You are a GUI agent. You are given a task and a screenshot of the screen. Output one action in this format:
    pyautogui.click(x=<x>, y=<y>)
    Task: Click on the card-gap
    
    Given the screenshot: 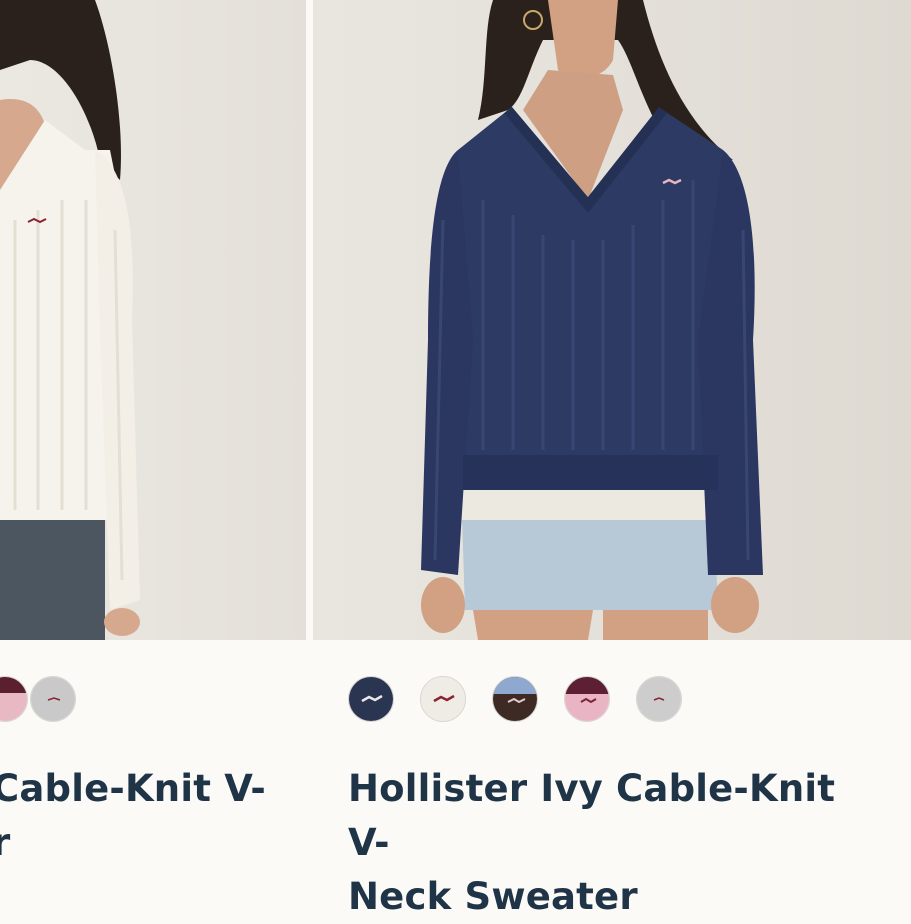 What is the action you would take?
    pyautogui.click(x=309, y=320)
    